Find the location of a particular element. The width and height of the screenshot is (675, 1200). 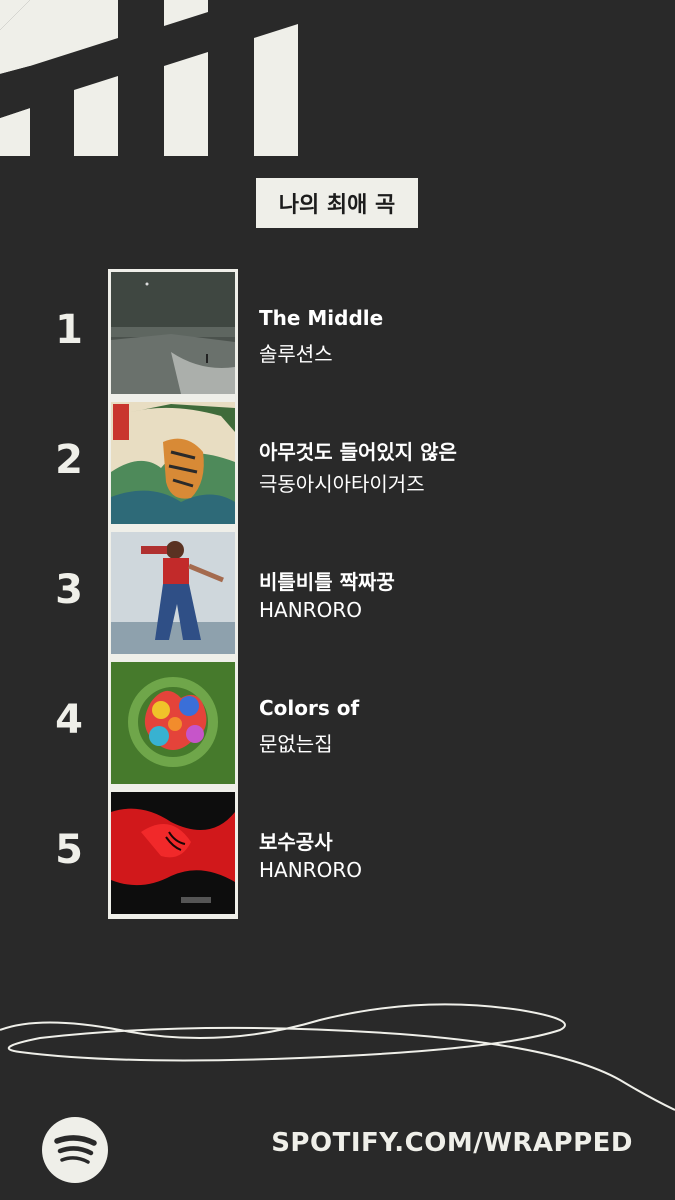

track-artist: 문없는집 is located at coordinates (296, 742).